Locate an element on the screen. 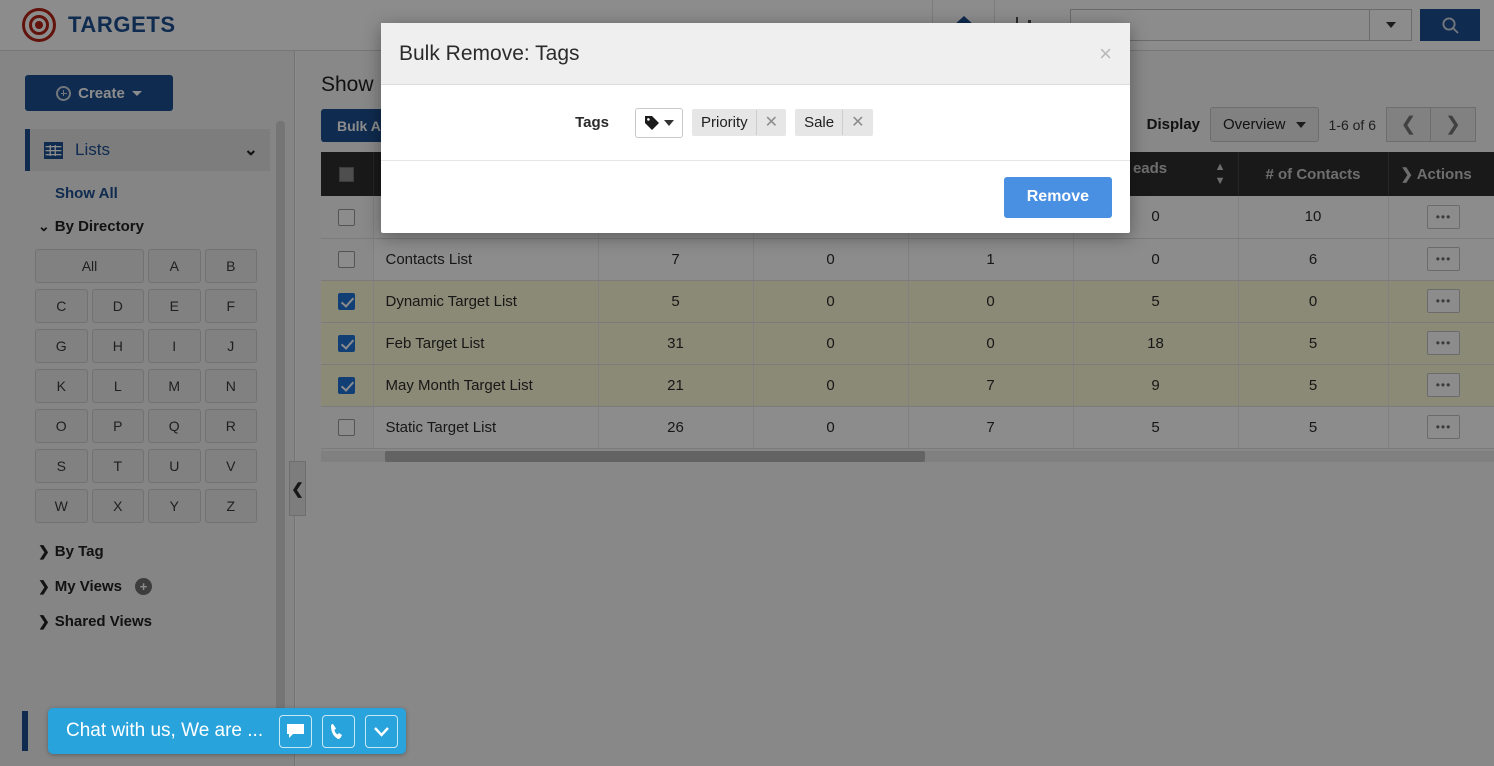  modal-body: Tags Priority ✕ Sale ✕ is located at coordinates (755, 123).